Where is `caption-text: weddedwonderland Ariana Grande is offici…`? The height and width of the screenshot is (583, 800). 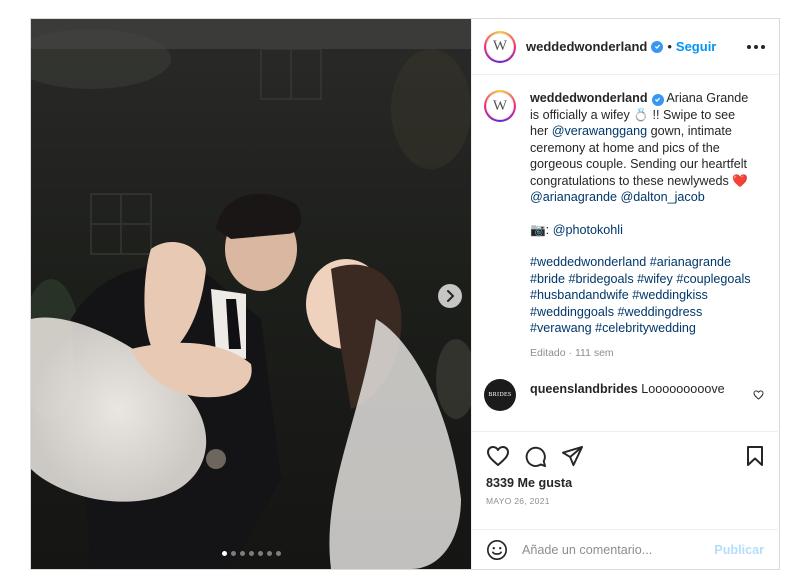 caption-text: weddedwonderland Ariana Grande is offici… is located at coordinates (642, 213).